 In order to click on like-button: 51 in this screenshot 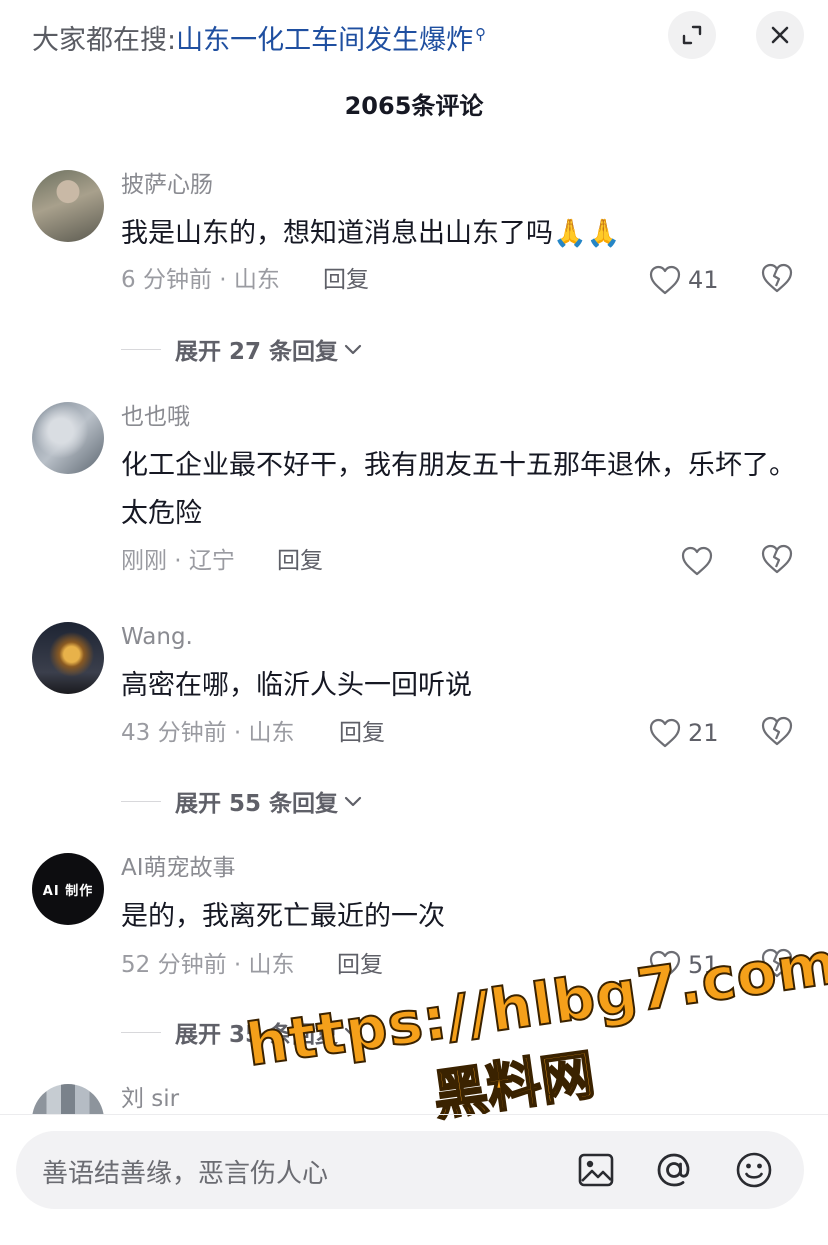, I will do `click(688, 965)`.